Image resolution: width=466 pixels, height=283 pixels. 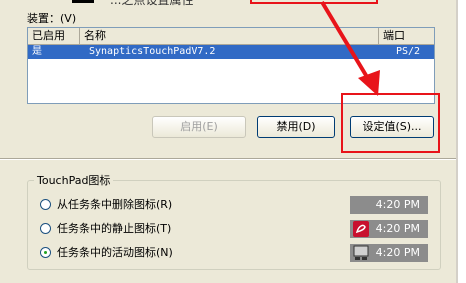 I want to click on radio-active-icon, so click(x=45, y=252).